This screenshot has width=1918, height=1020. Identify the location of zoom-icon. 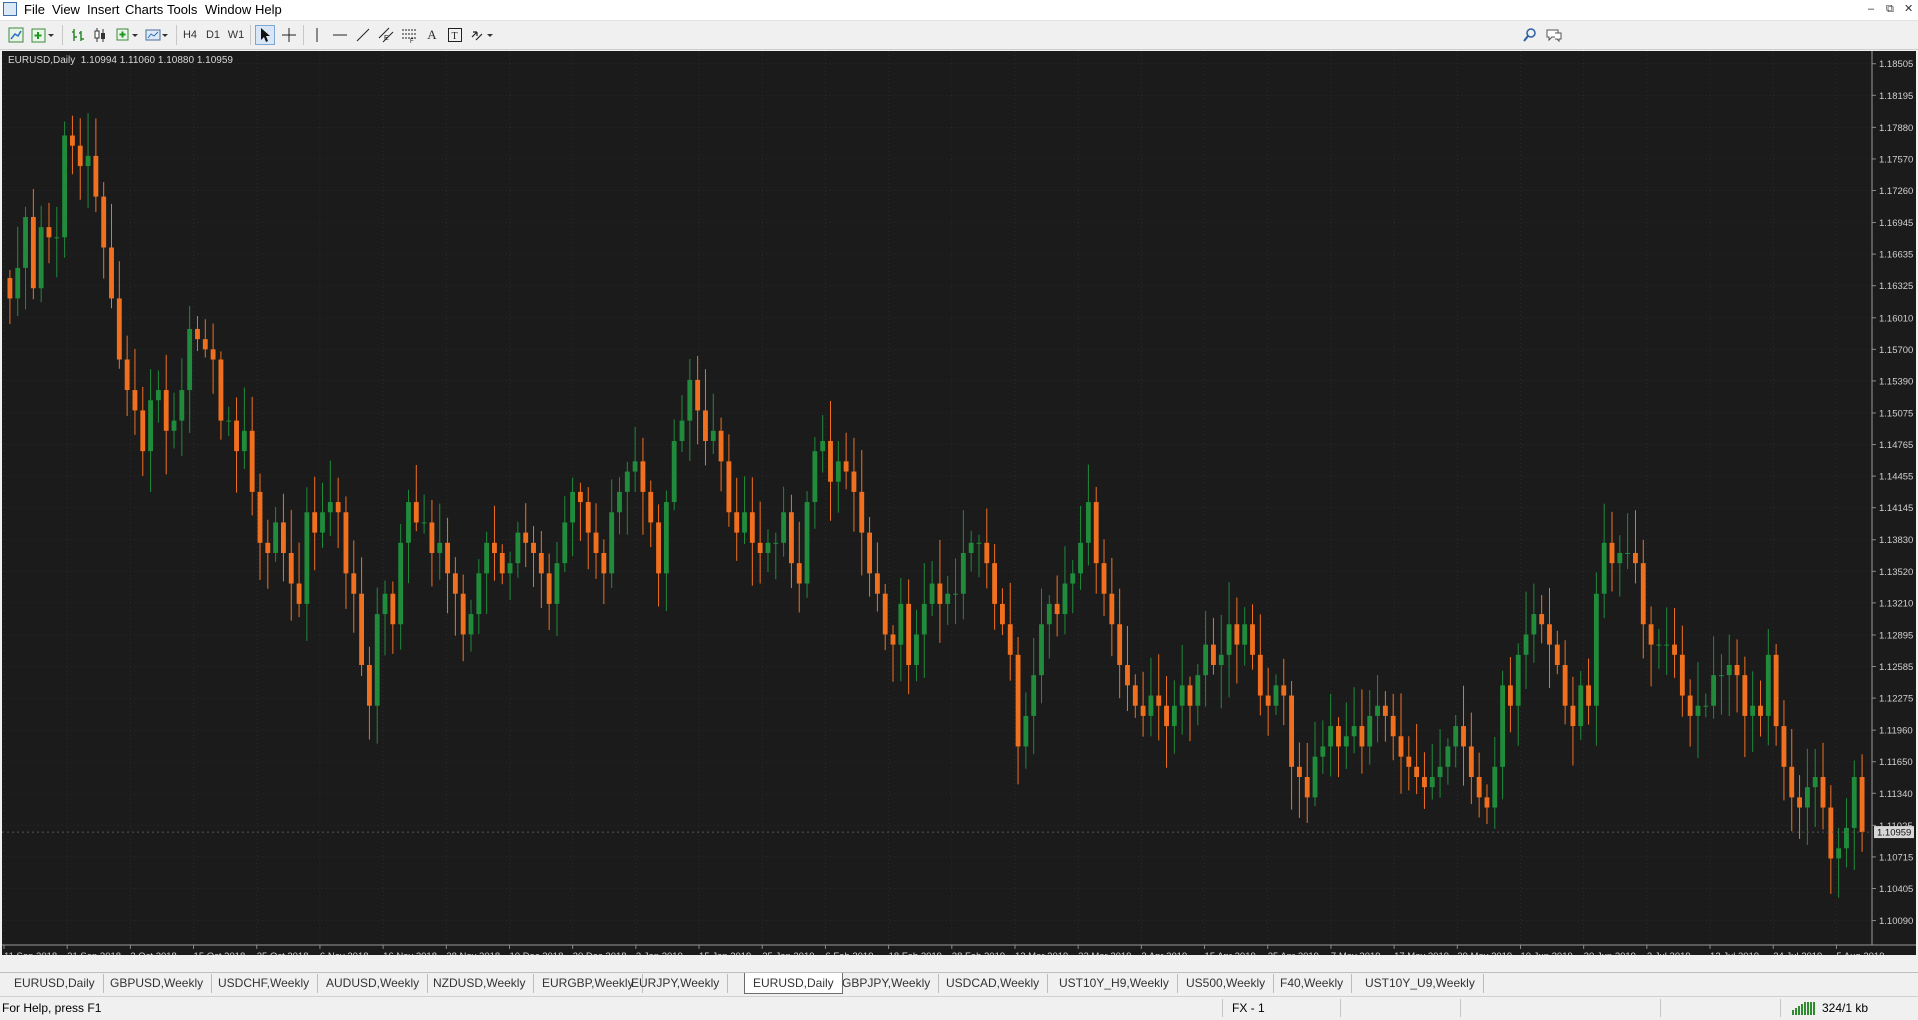
(127, 35).